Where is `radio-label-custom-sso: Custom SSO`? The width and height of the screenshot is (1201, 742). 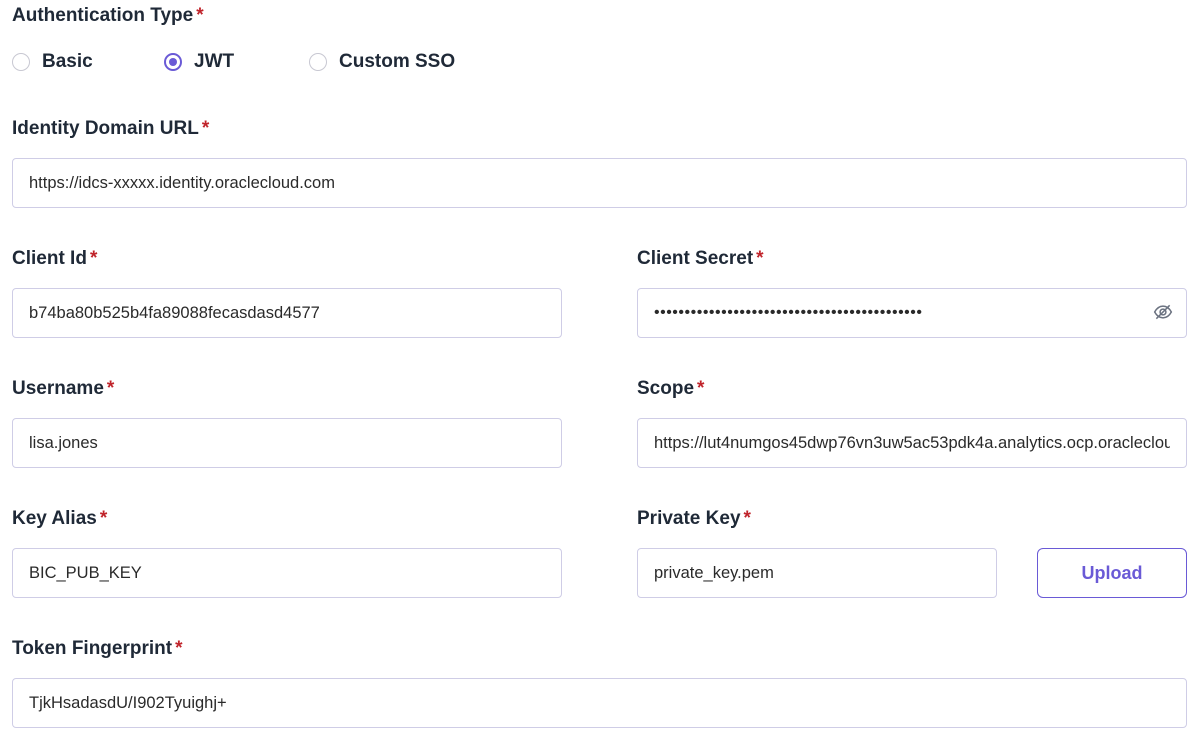 radio-label-custom-sso: Custom SSO is located at coordinates (397, 61).